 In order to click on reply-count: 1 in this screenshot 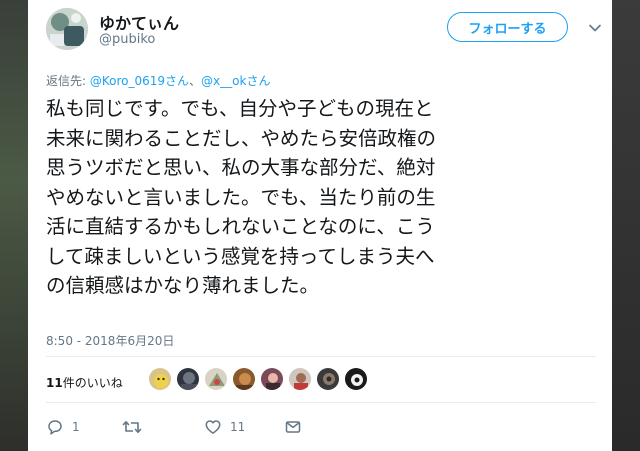, I will do `click(76, 427)`.